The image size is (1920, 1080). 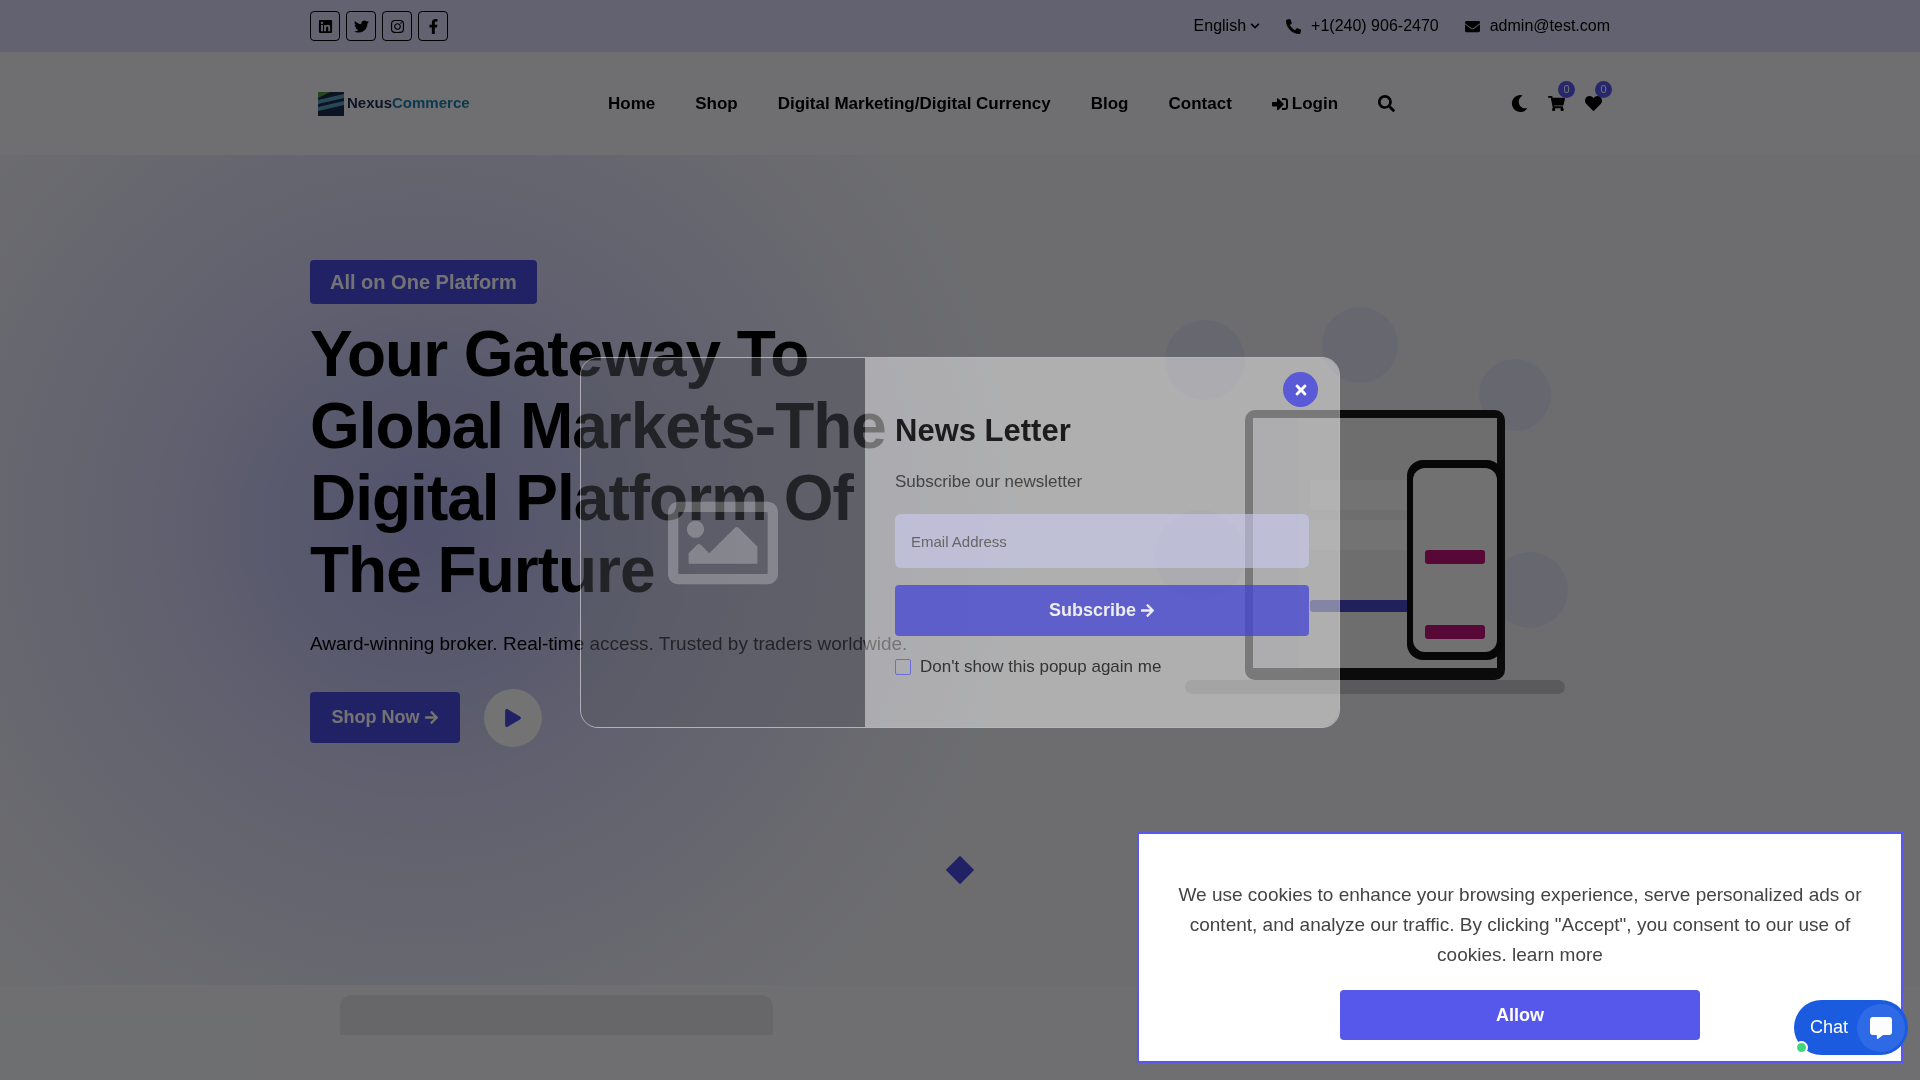 I want to click on dont-show-checkbox, so click(x=903, y=666).